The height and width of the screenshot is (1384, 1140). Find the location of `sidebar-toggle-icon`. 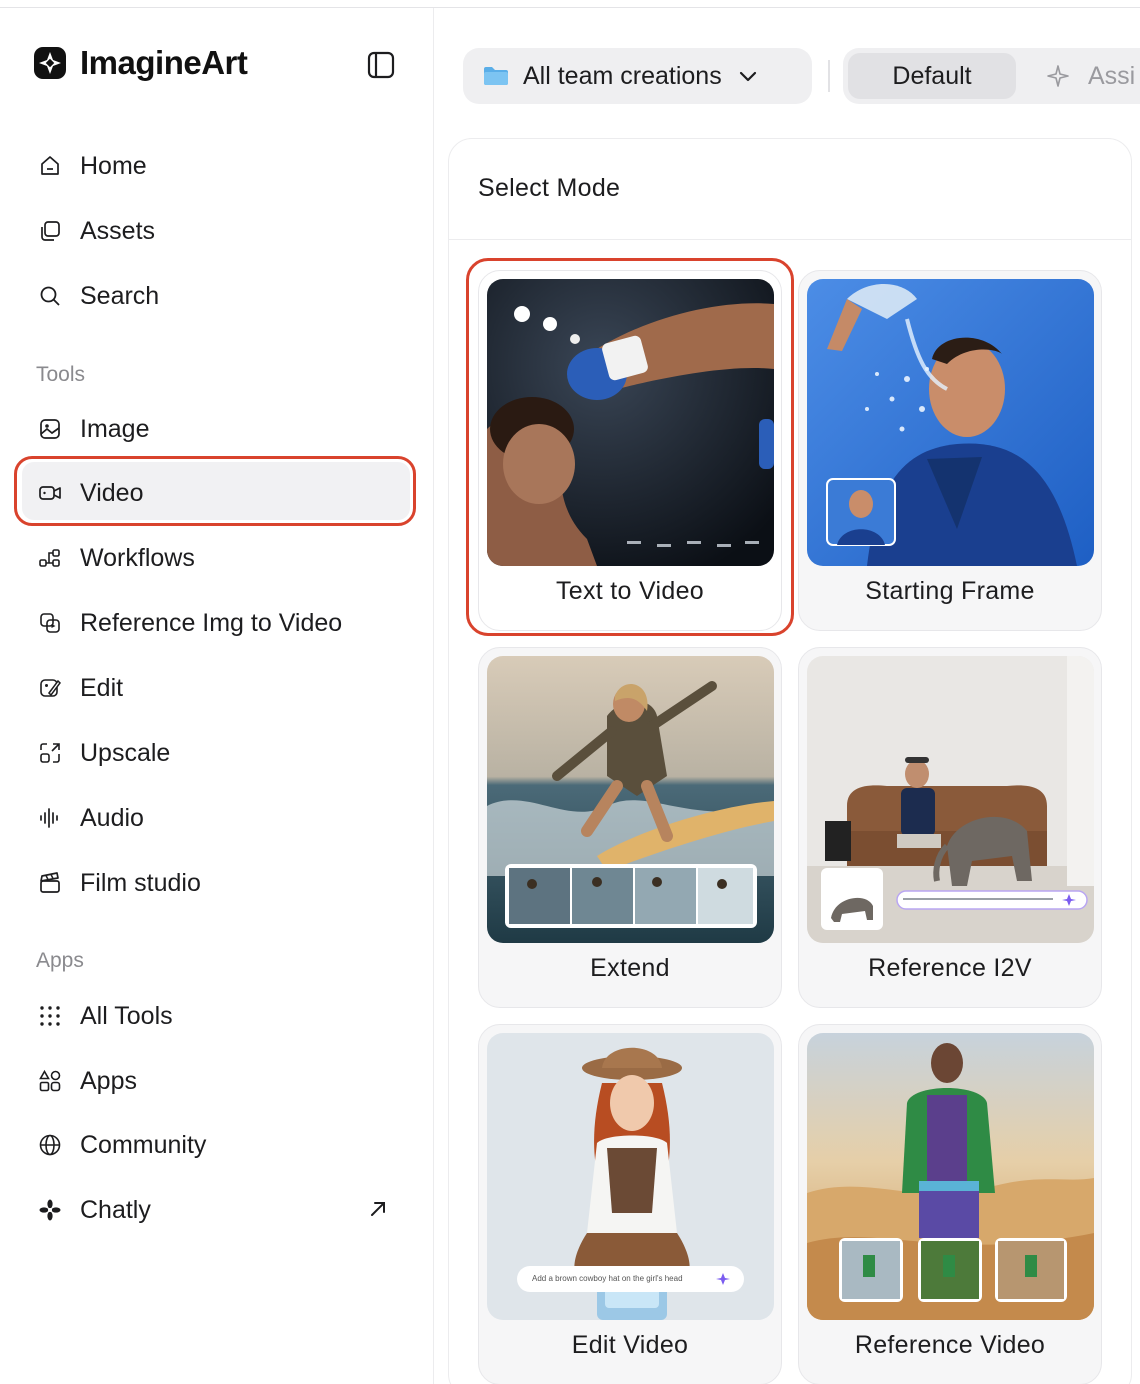

sidebar-toggle-icon is located at coordinates (381, 65).